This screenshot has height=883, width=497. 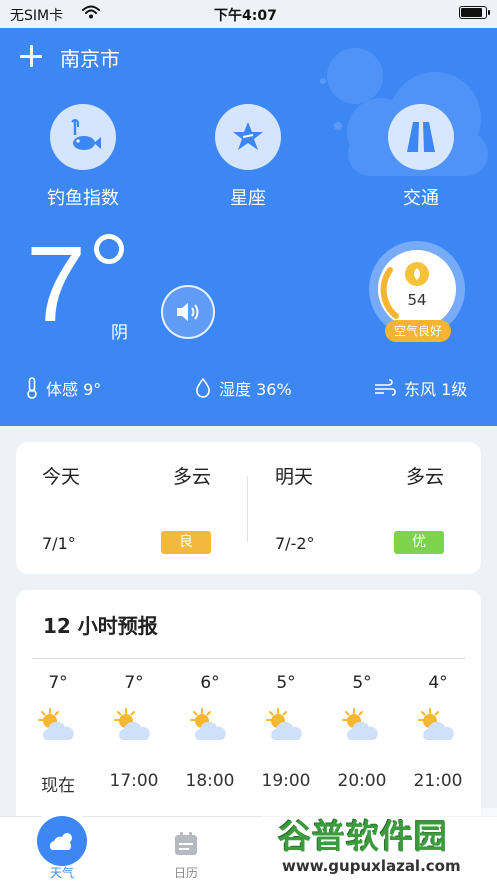 What do you see at coordinates (438, 683) in the screenshot?
I see `hour-temp: 4°` at bounding box center [438, 683].